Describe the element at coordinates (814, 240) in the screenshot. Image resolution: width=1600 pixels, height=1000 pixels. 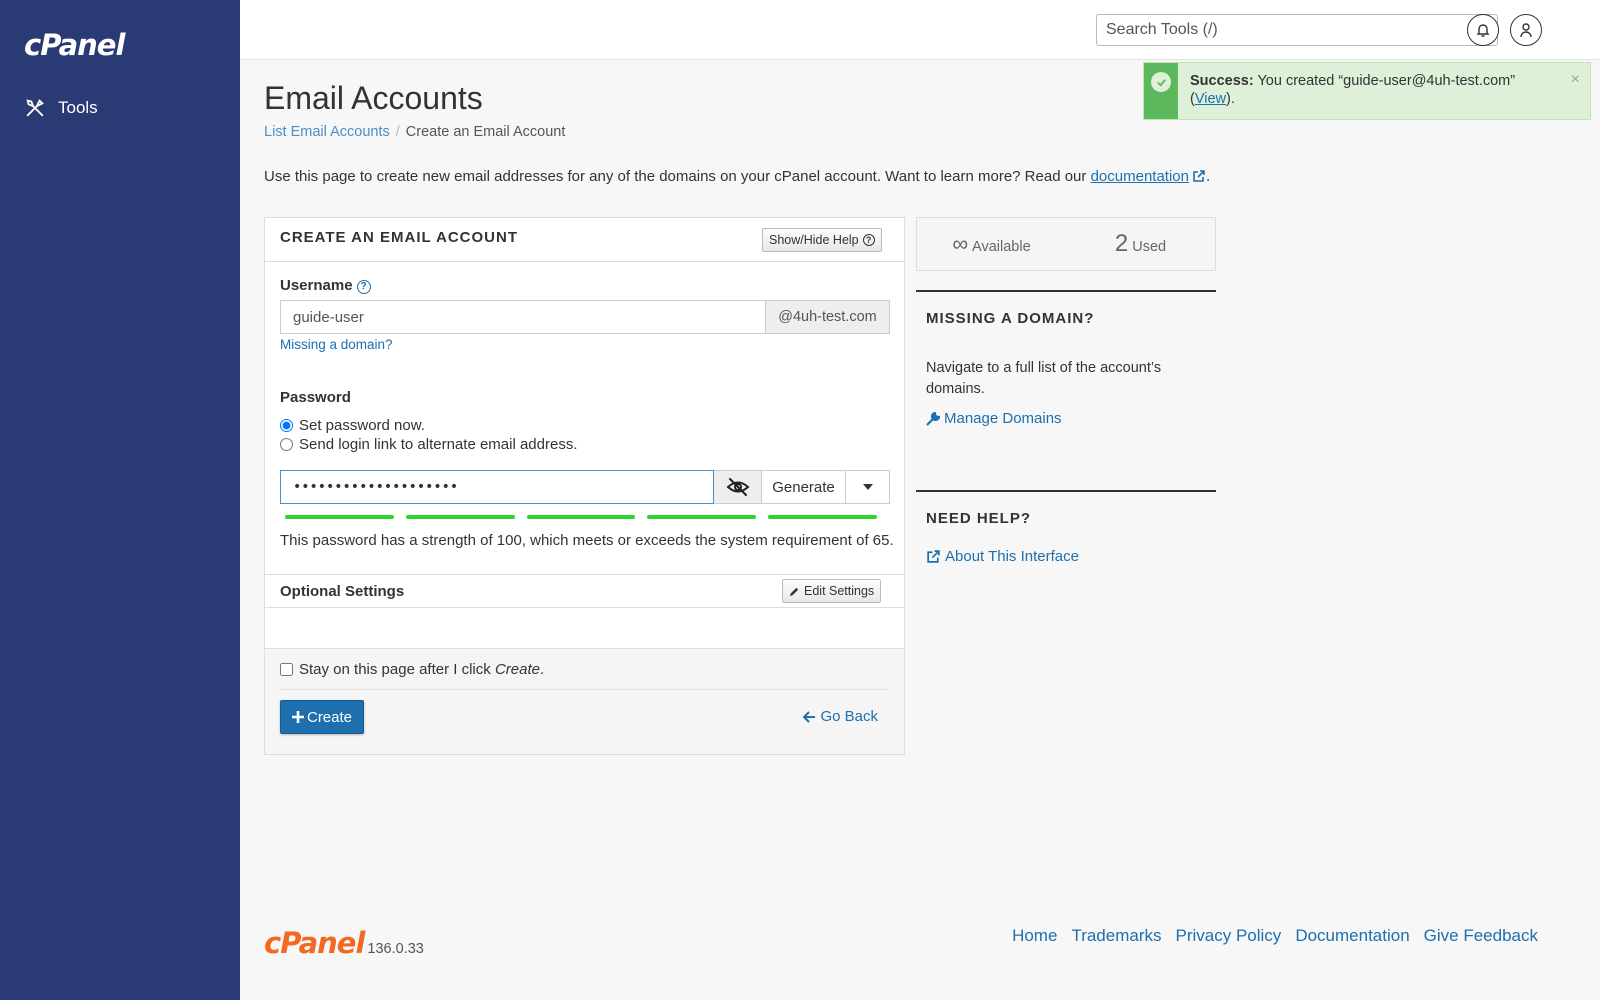
I see `show-hide-help-label: Show/Hide Help` at that location.